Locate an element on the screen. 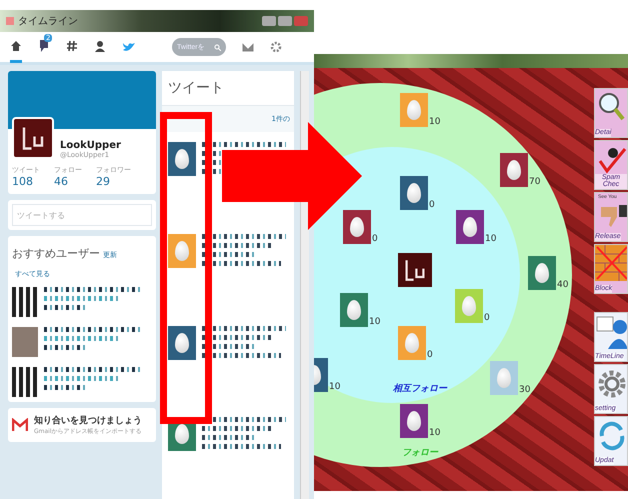 This screenshot has height=499, width=628. stat-value: 46 is located at coordinates (61, 181).